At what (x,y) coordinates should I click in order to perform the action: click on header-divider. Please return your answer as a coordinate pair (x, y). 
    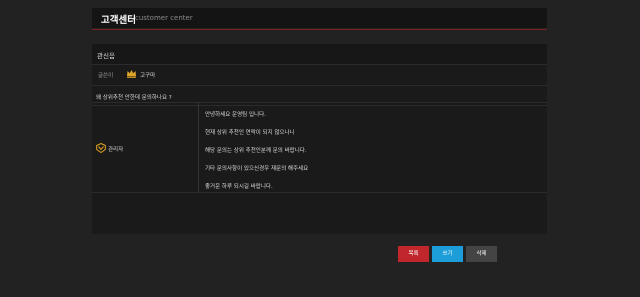
    Looking at the image, I should click on (319, 29).